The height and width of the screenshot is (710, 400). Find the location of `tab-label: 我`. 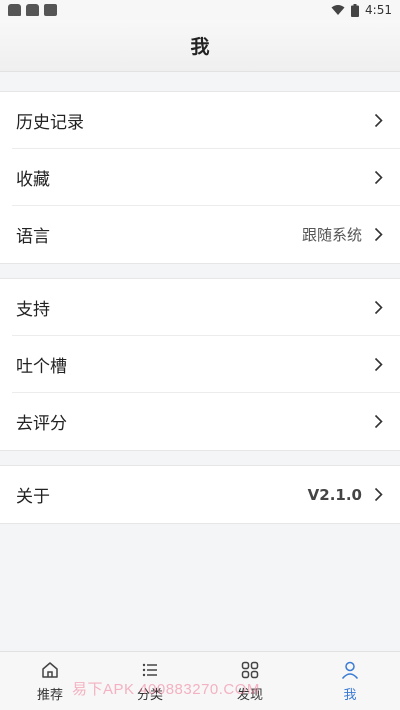

tab-label: 我 is located at coordinates (350, 695).